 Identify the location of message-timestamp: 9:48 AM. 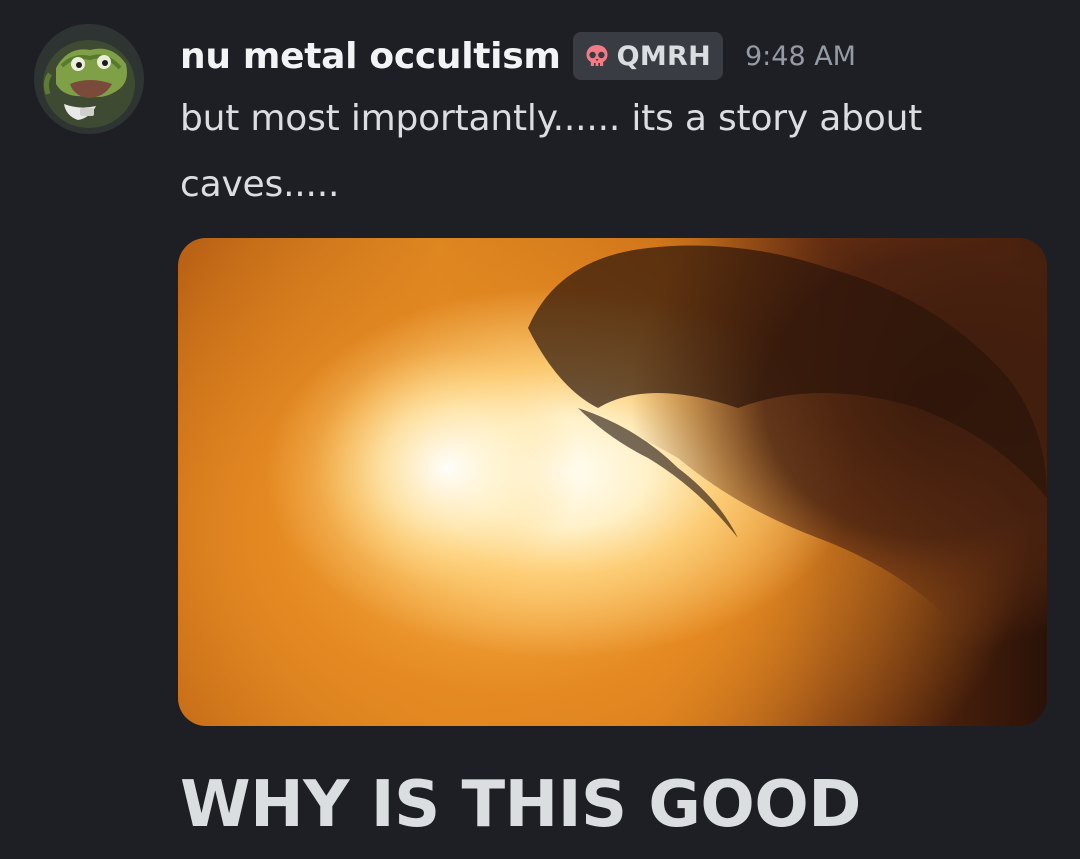
(800, 56).